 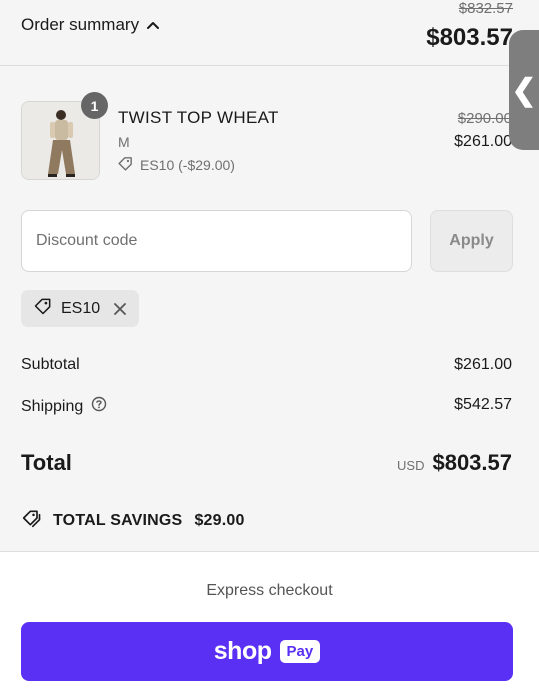 What do you see at coordinates (216, 241) in the screenshot?
I see `discount-code-input` at bounding box center [216, 241].